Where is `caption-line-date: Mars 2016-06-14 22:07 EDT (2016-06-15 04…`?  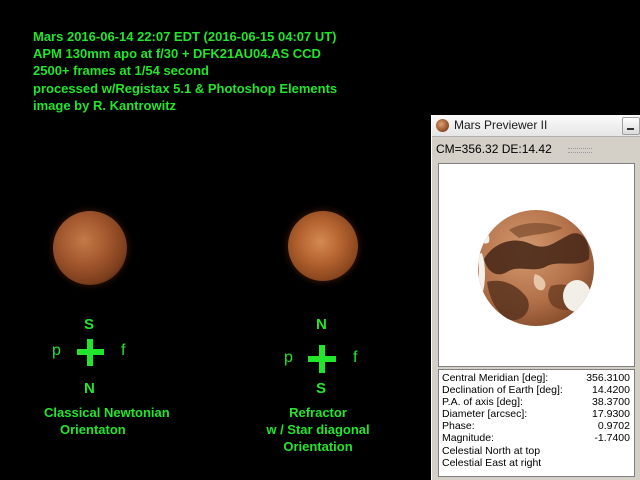 caption-line-date: Mars 2016-06-14 22:07 EDT (2016-06-15 04… is located at coordinates (185, 36).